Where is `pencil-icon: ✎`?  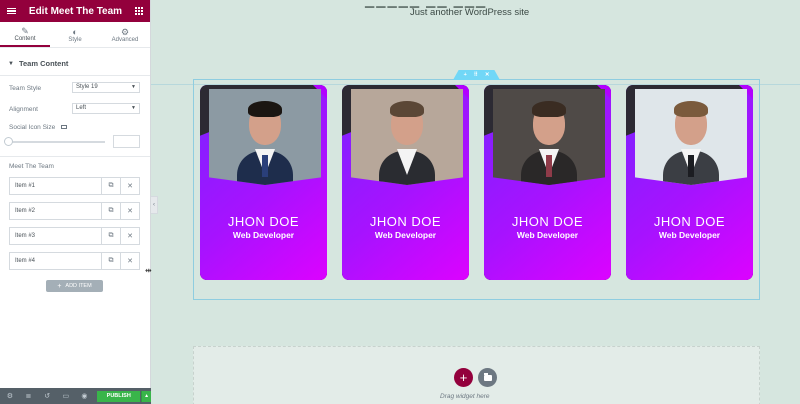 pencil-icon: ✎ is located at coordinates (25, 30).